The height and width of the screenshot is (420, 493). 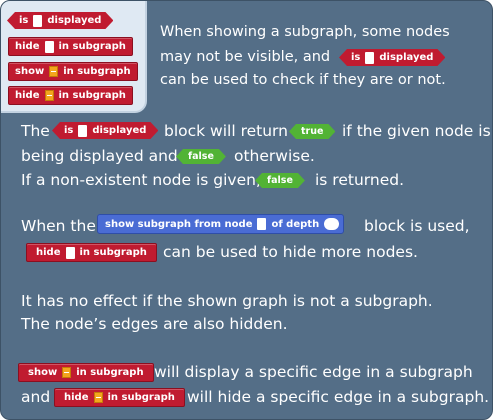 I want to click on p4-line-2: will hide a specific edge in a subgraph., so click(x=338, y=397).